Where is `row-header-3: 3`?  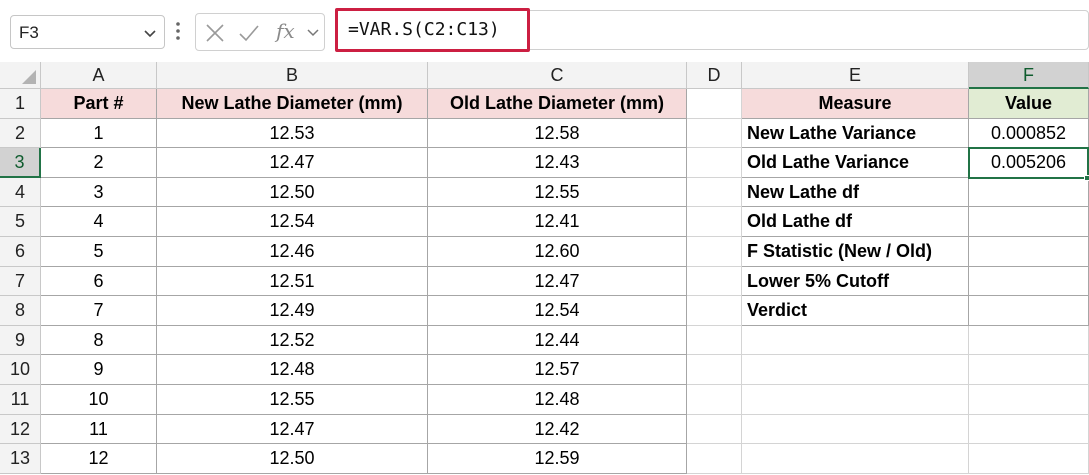
row-header-3: 3 is located at coordinates (20, 163).